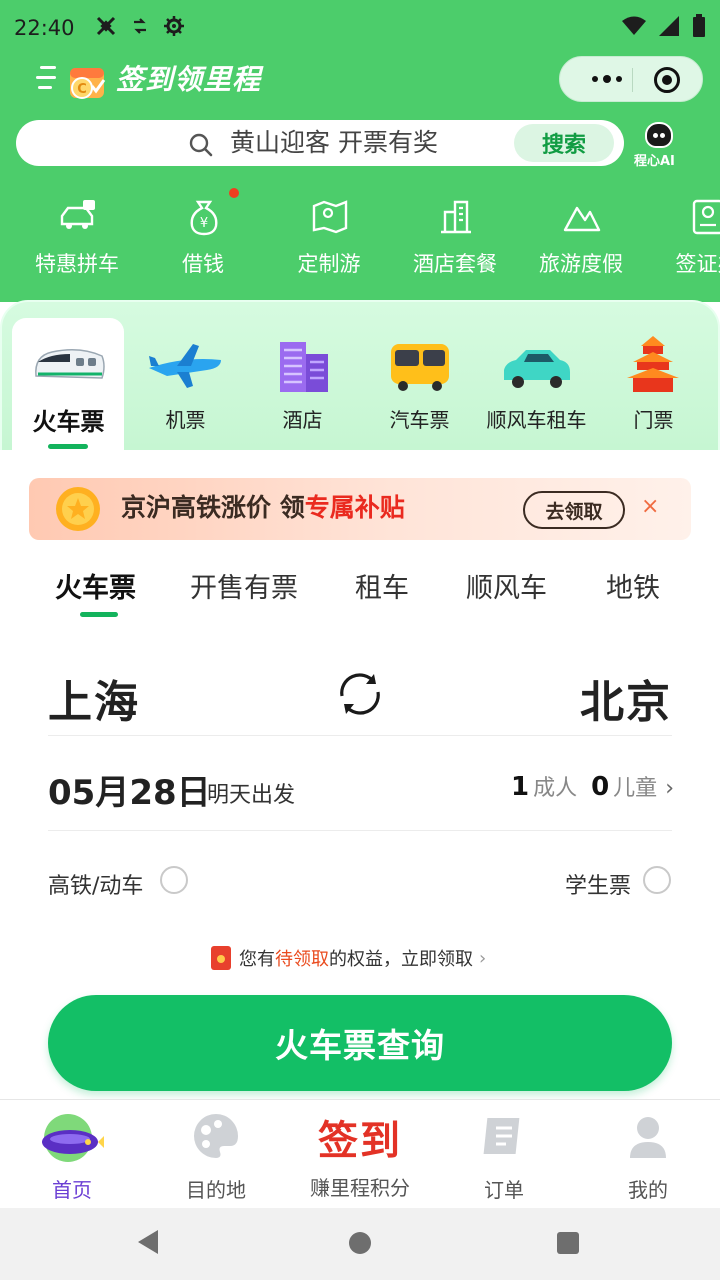 This screenshot has height=1280, width=720. What do you see at coordinates (581, 243) in the screenshot?
I see `quick-item-vacation: 旅游度假` at bounding box center [581, 243].